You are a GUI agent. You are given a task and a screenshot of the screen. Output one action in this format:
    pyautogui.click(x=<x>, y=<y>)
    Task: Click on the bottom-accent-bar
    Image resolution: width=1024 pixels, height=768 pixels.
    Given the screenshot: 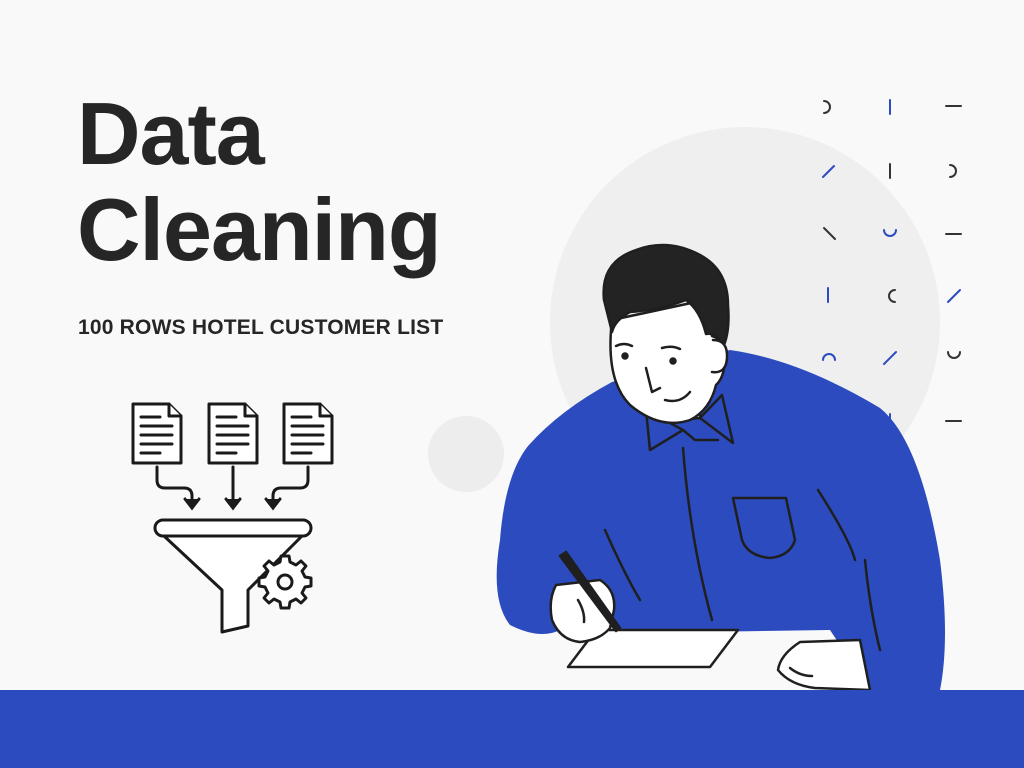 What is the action you would take?
    pyautogui.click(x=512, y=729)
    